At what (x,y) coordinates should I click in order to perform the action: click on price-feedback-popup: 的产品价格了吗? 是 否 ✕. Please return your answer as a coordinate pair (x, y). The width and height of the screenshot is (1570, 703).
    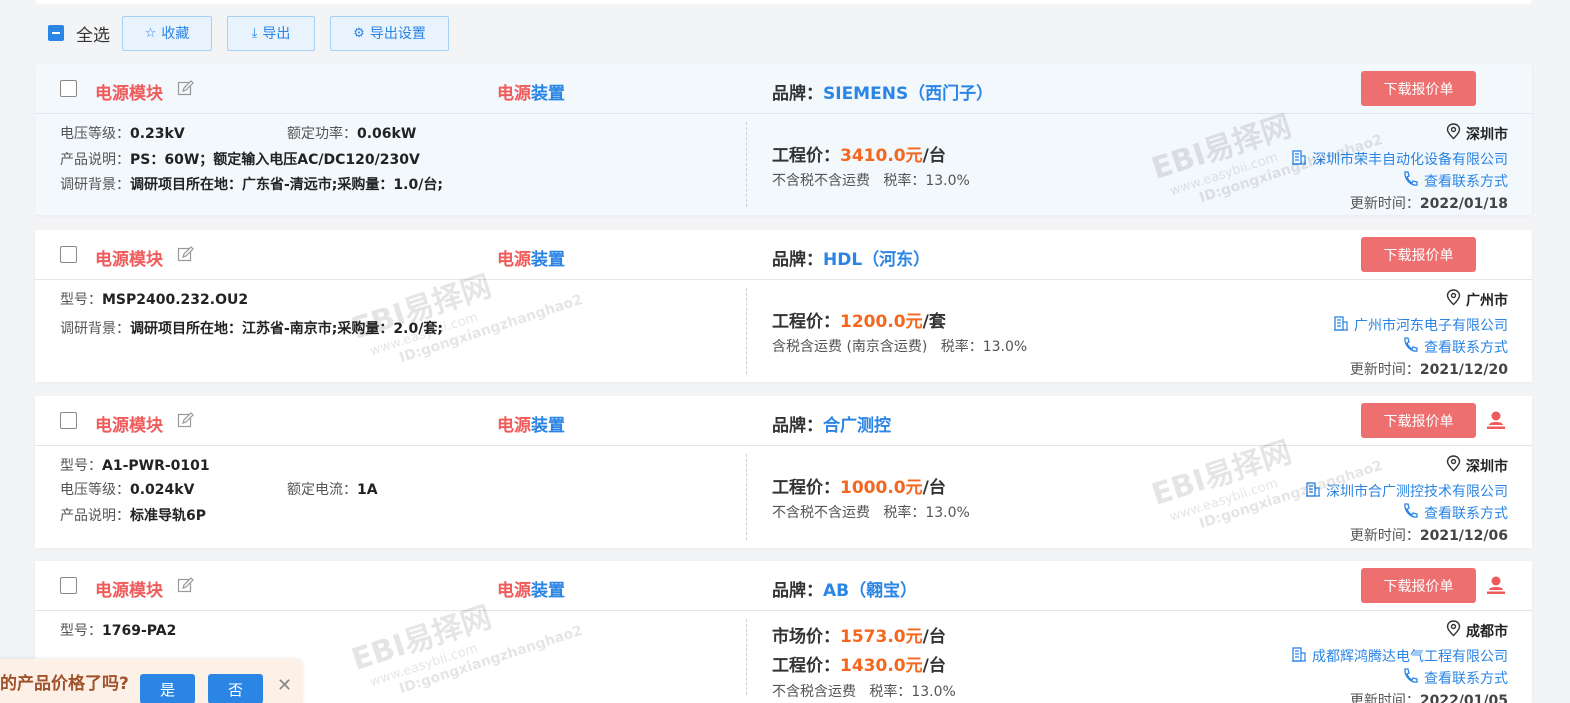
    Looking at the image, I should click on (151, 681).